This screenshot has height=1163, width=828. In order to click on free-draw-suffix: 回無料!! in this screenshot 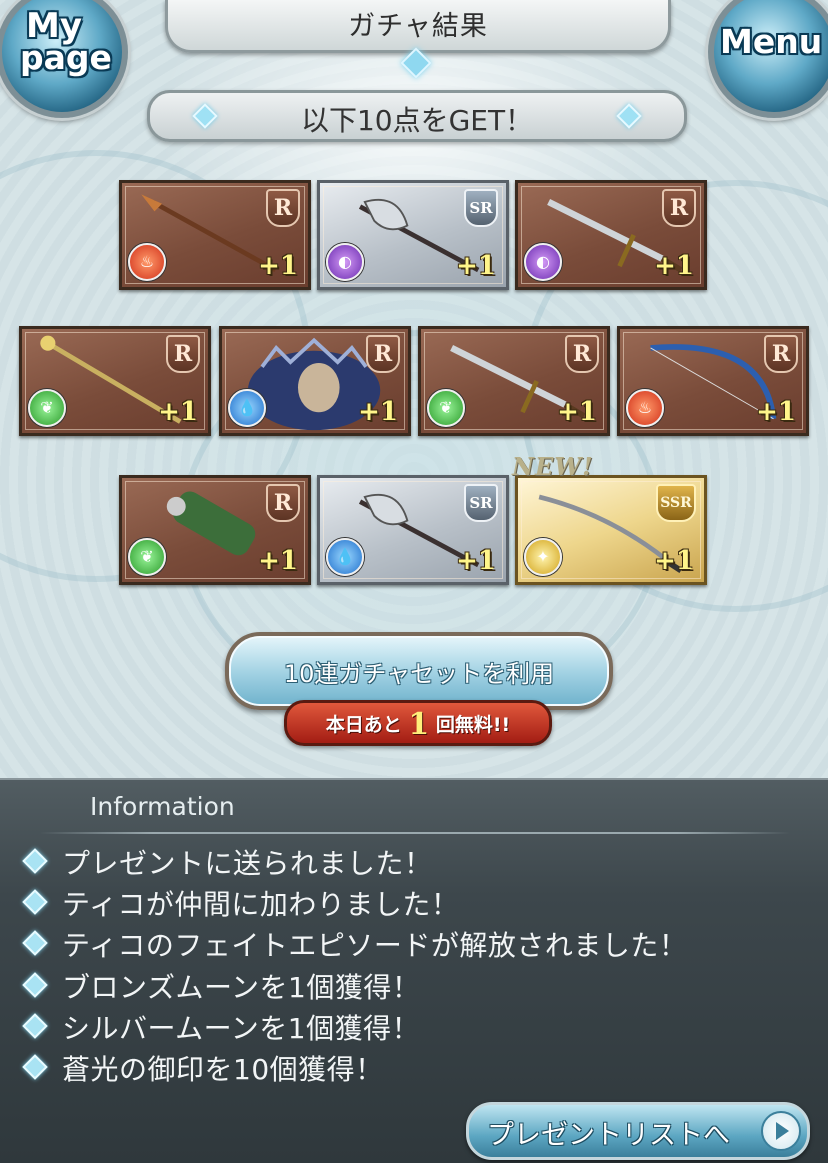, I will do `click(473, 725)`.